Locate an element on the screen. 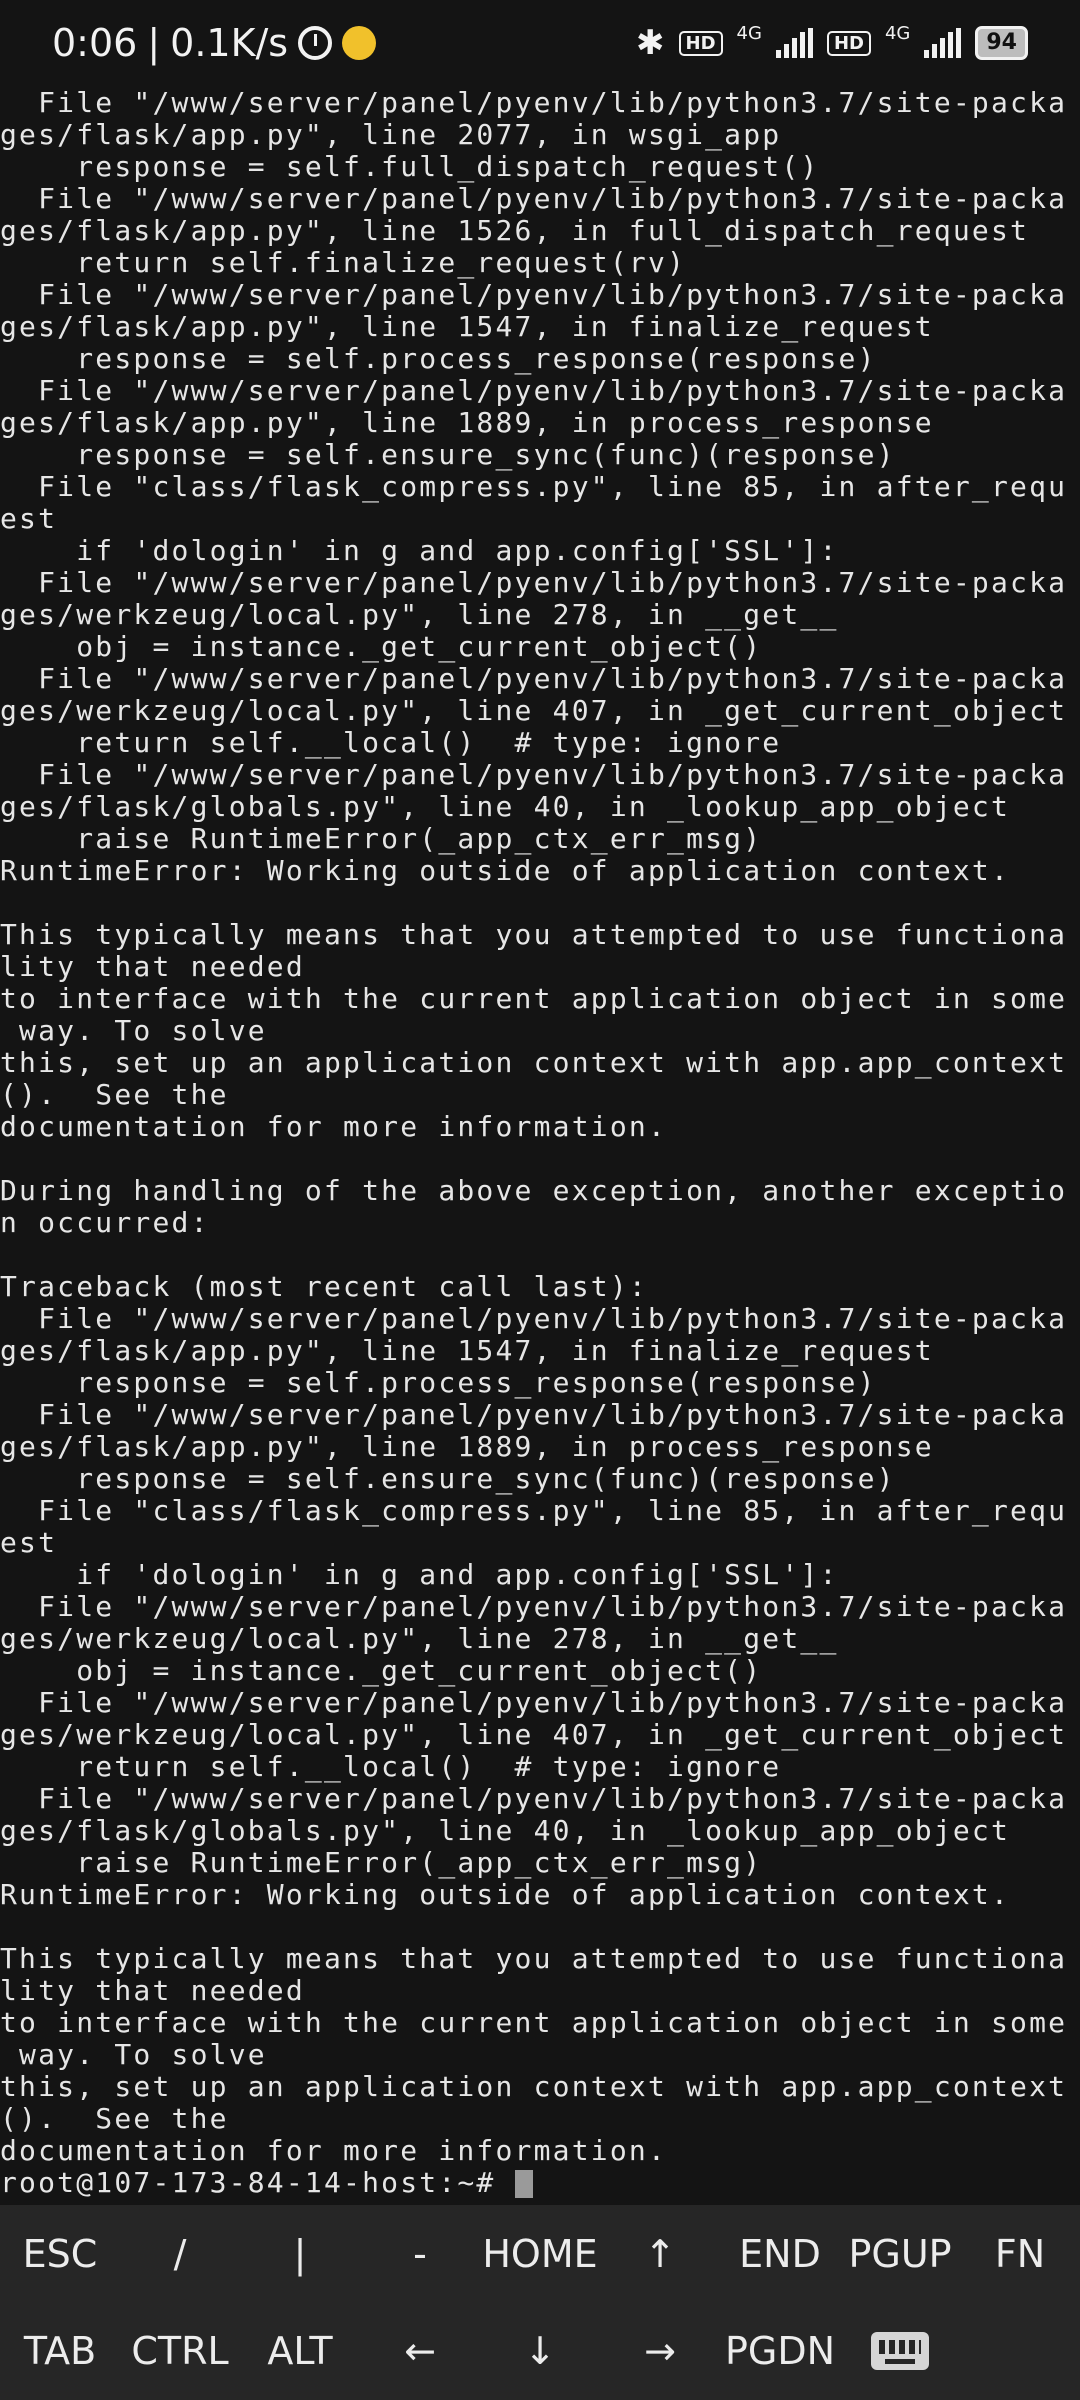 This screenshot has height=2400, width=1080. pgdn-key: PGDN is located at coordinates (780, 2351).